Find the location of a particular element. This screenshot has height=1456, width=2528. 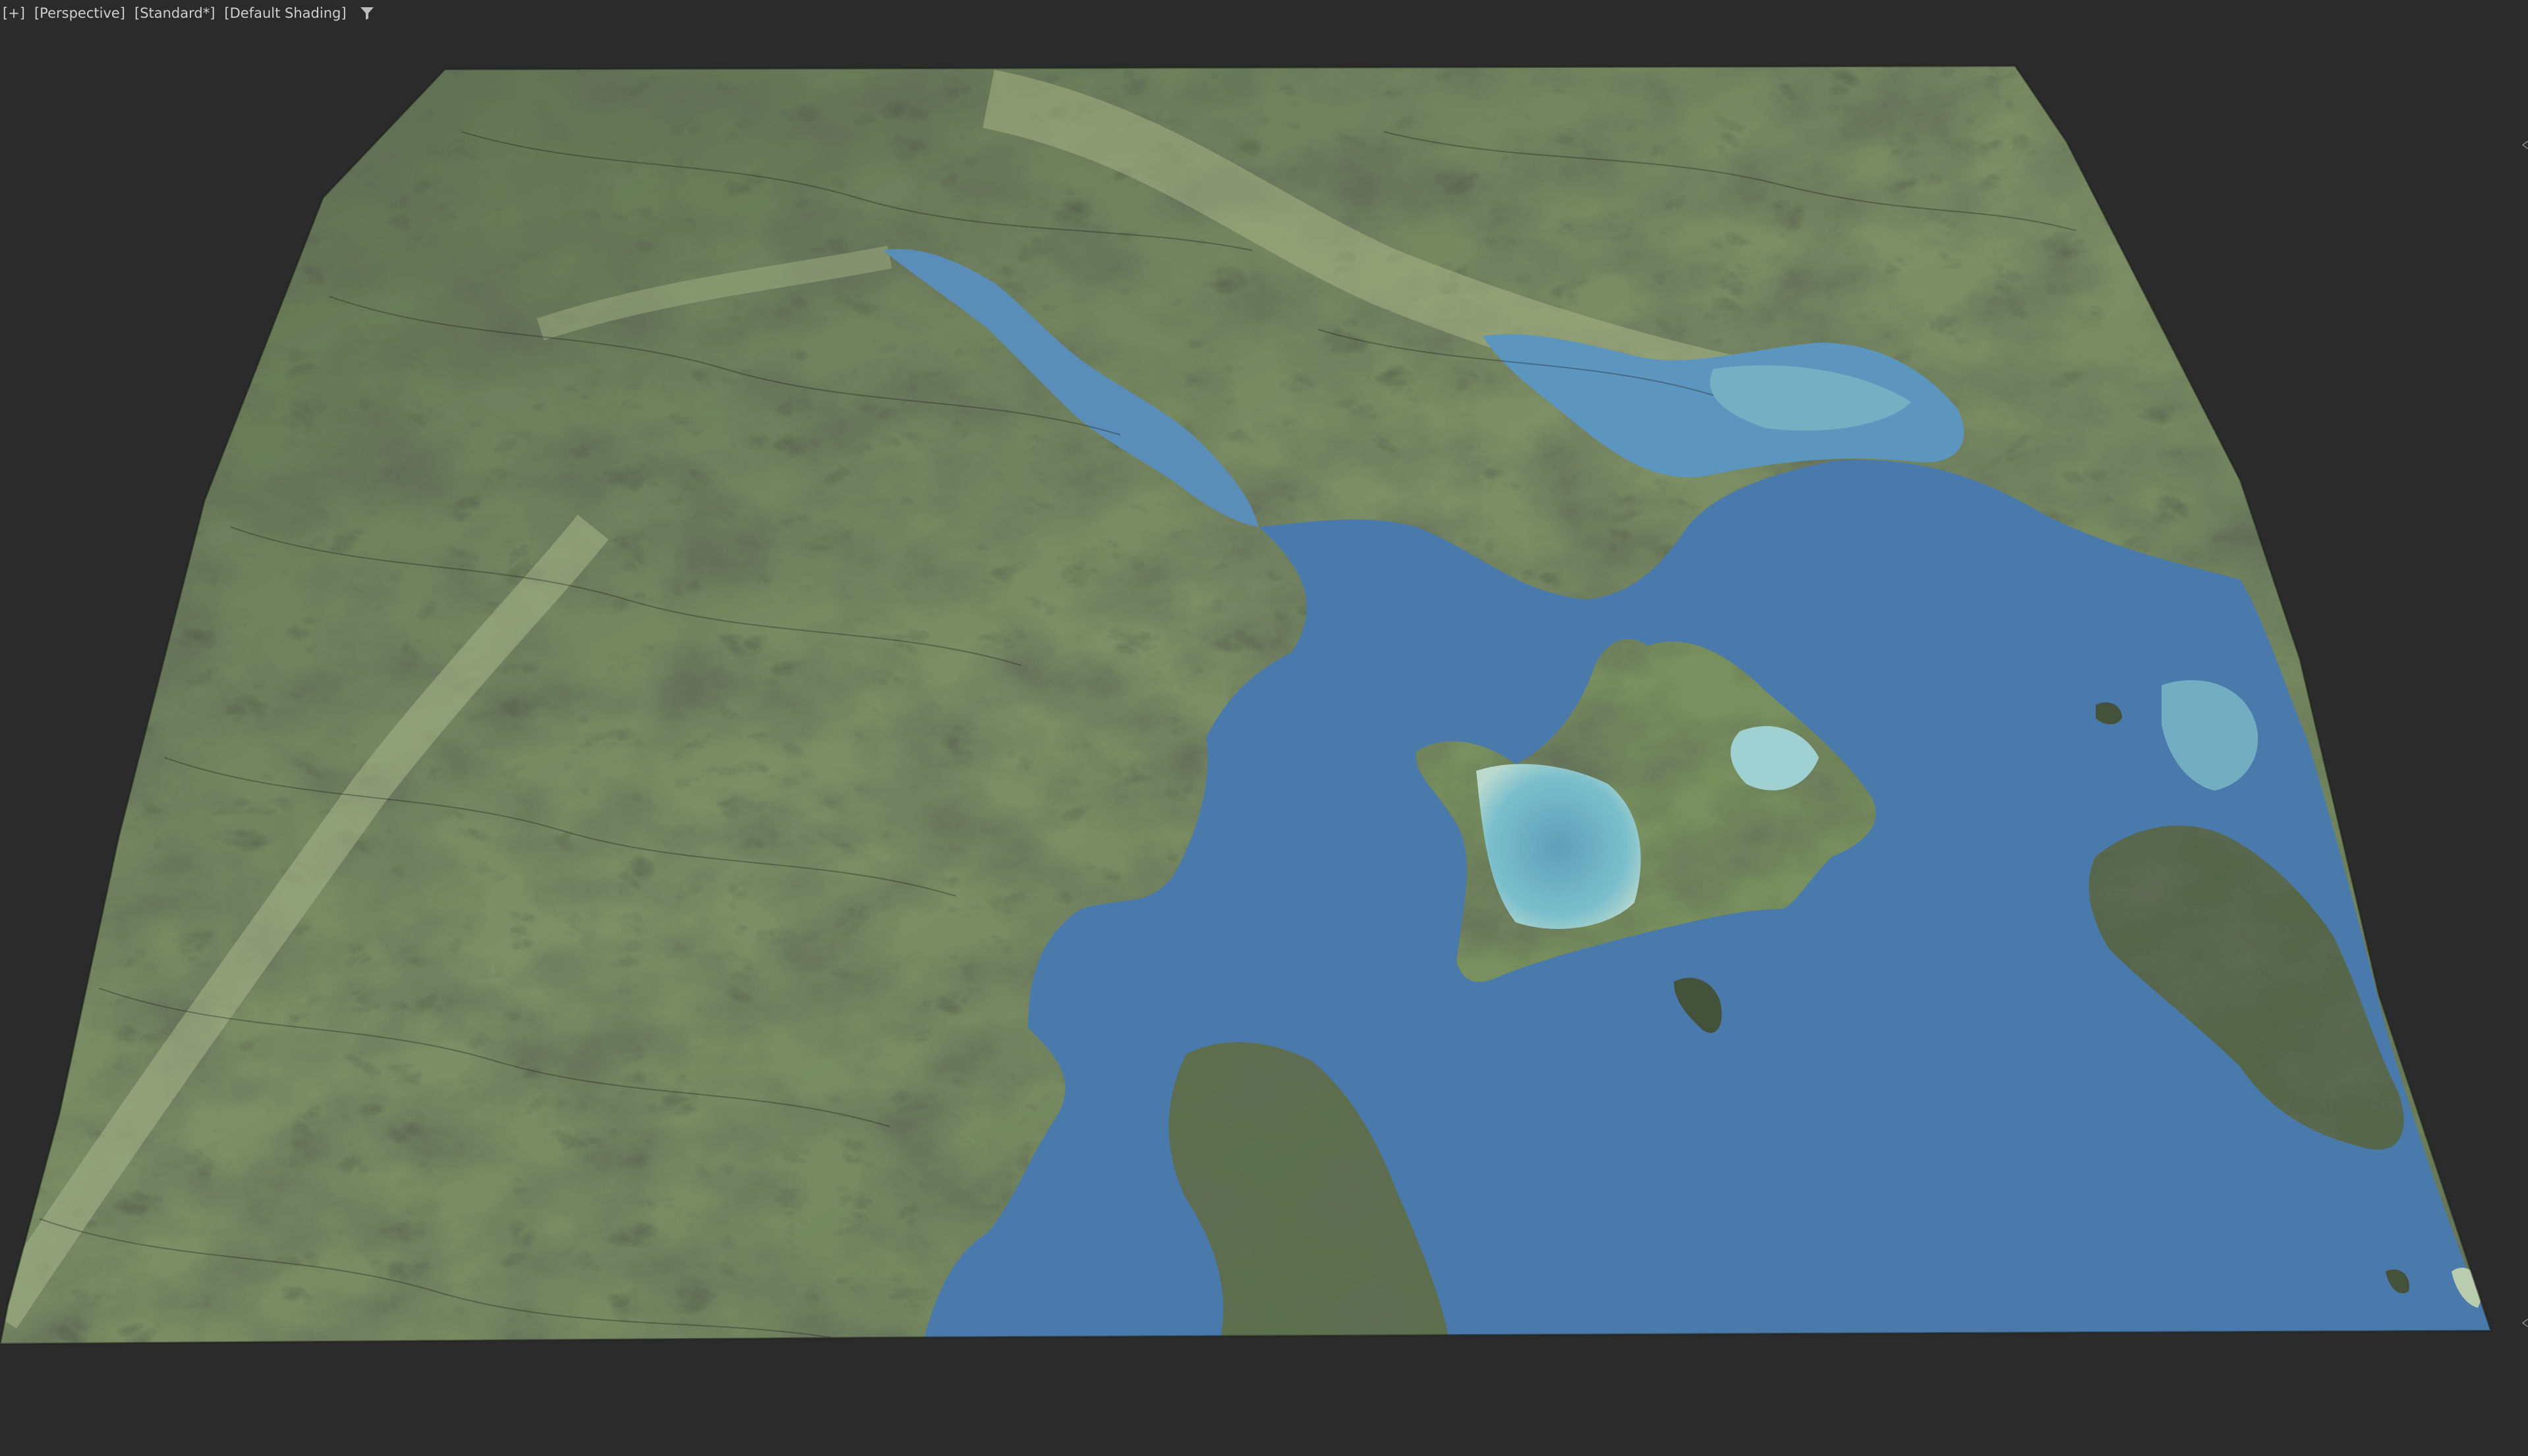

viewport-shading-menu: [Default Shading] is located at coordinates (285, 13).